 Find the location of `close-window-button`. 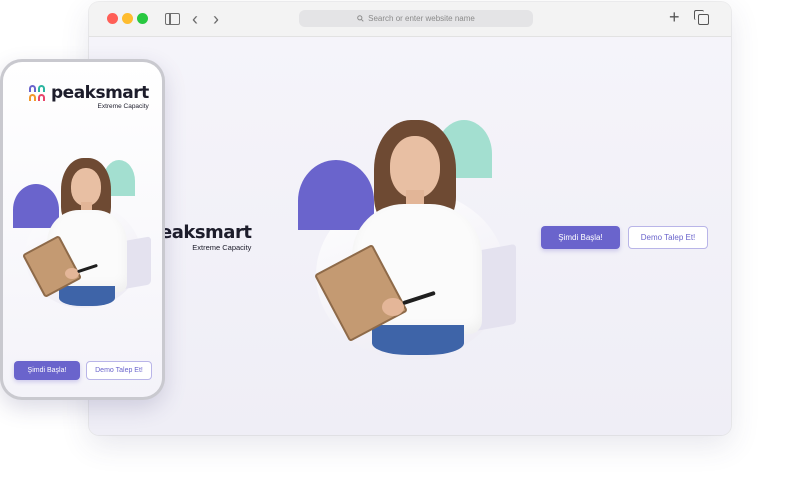

close-window-button is located at coordinates (112, 18).